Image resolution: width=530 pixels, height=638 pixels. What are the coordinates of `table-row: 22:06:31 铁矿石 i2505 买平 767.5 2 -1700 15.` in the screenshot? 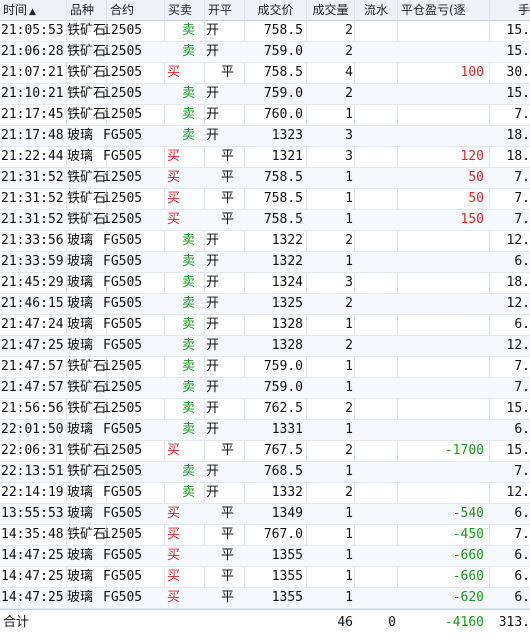 It's located at (265, 451).